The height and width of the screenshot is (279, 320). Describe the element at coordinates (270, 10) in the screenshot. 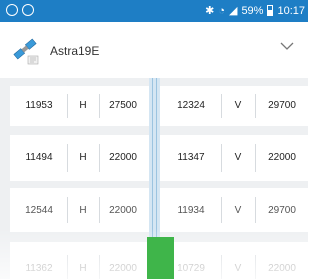

I see `battery-icon` at that location.